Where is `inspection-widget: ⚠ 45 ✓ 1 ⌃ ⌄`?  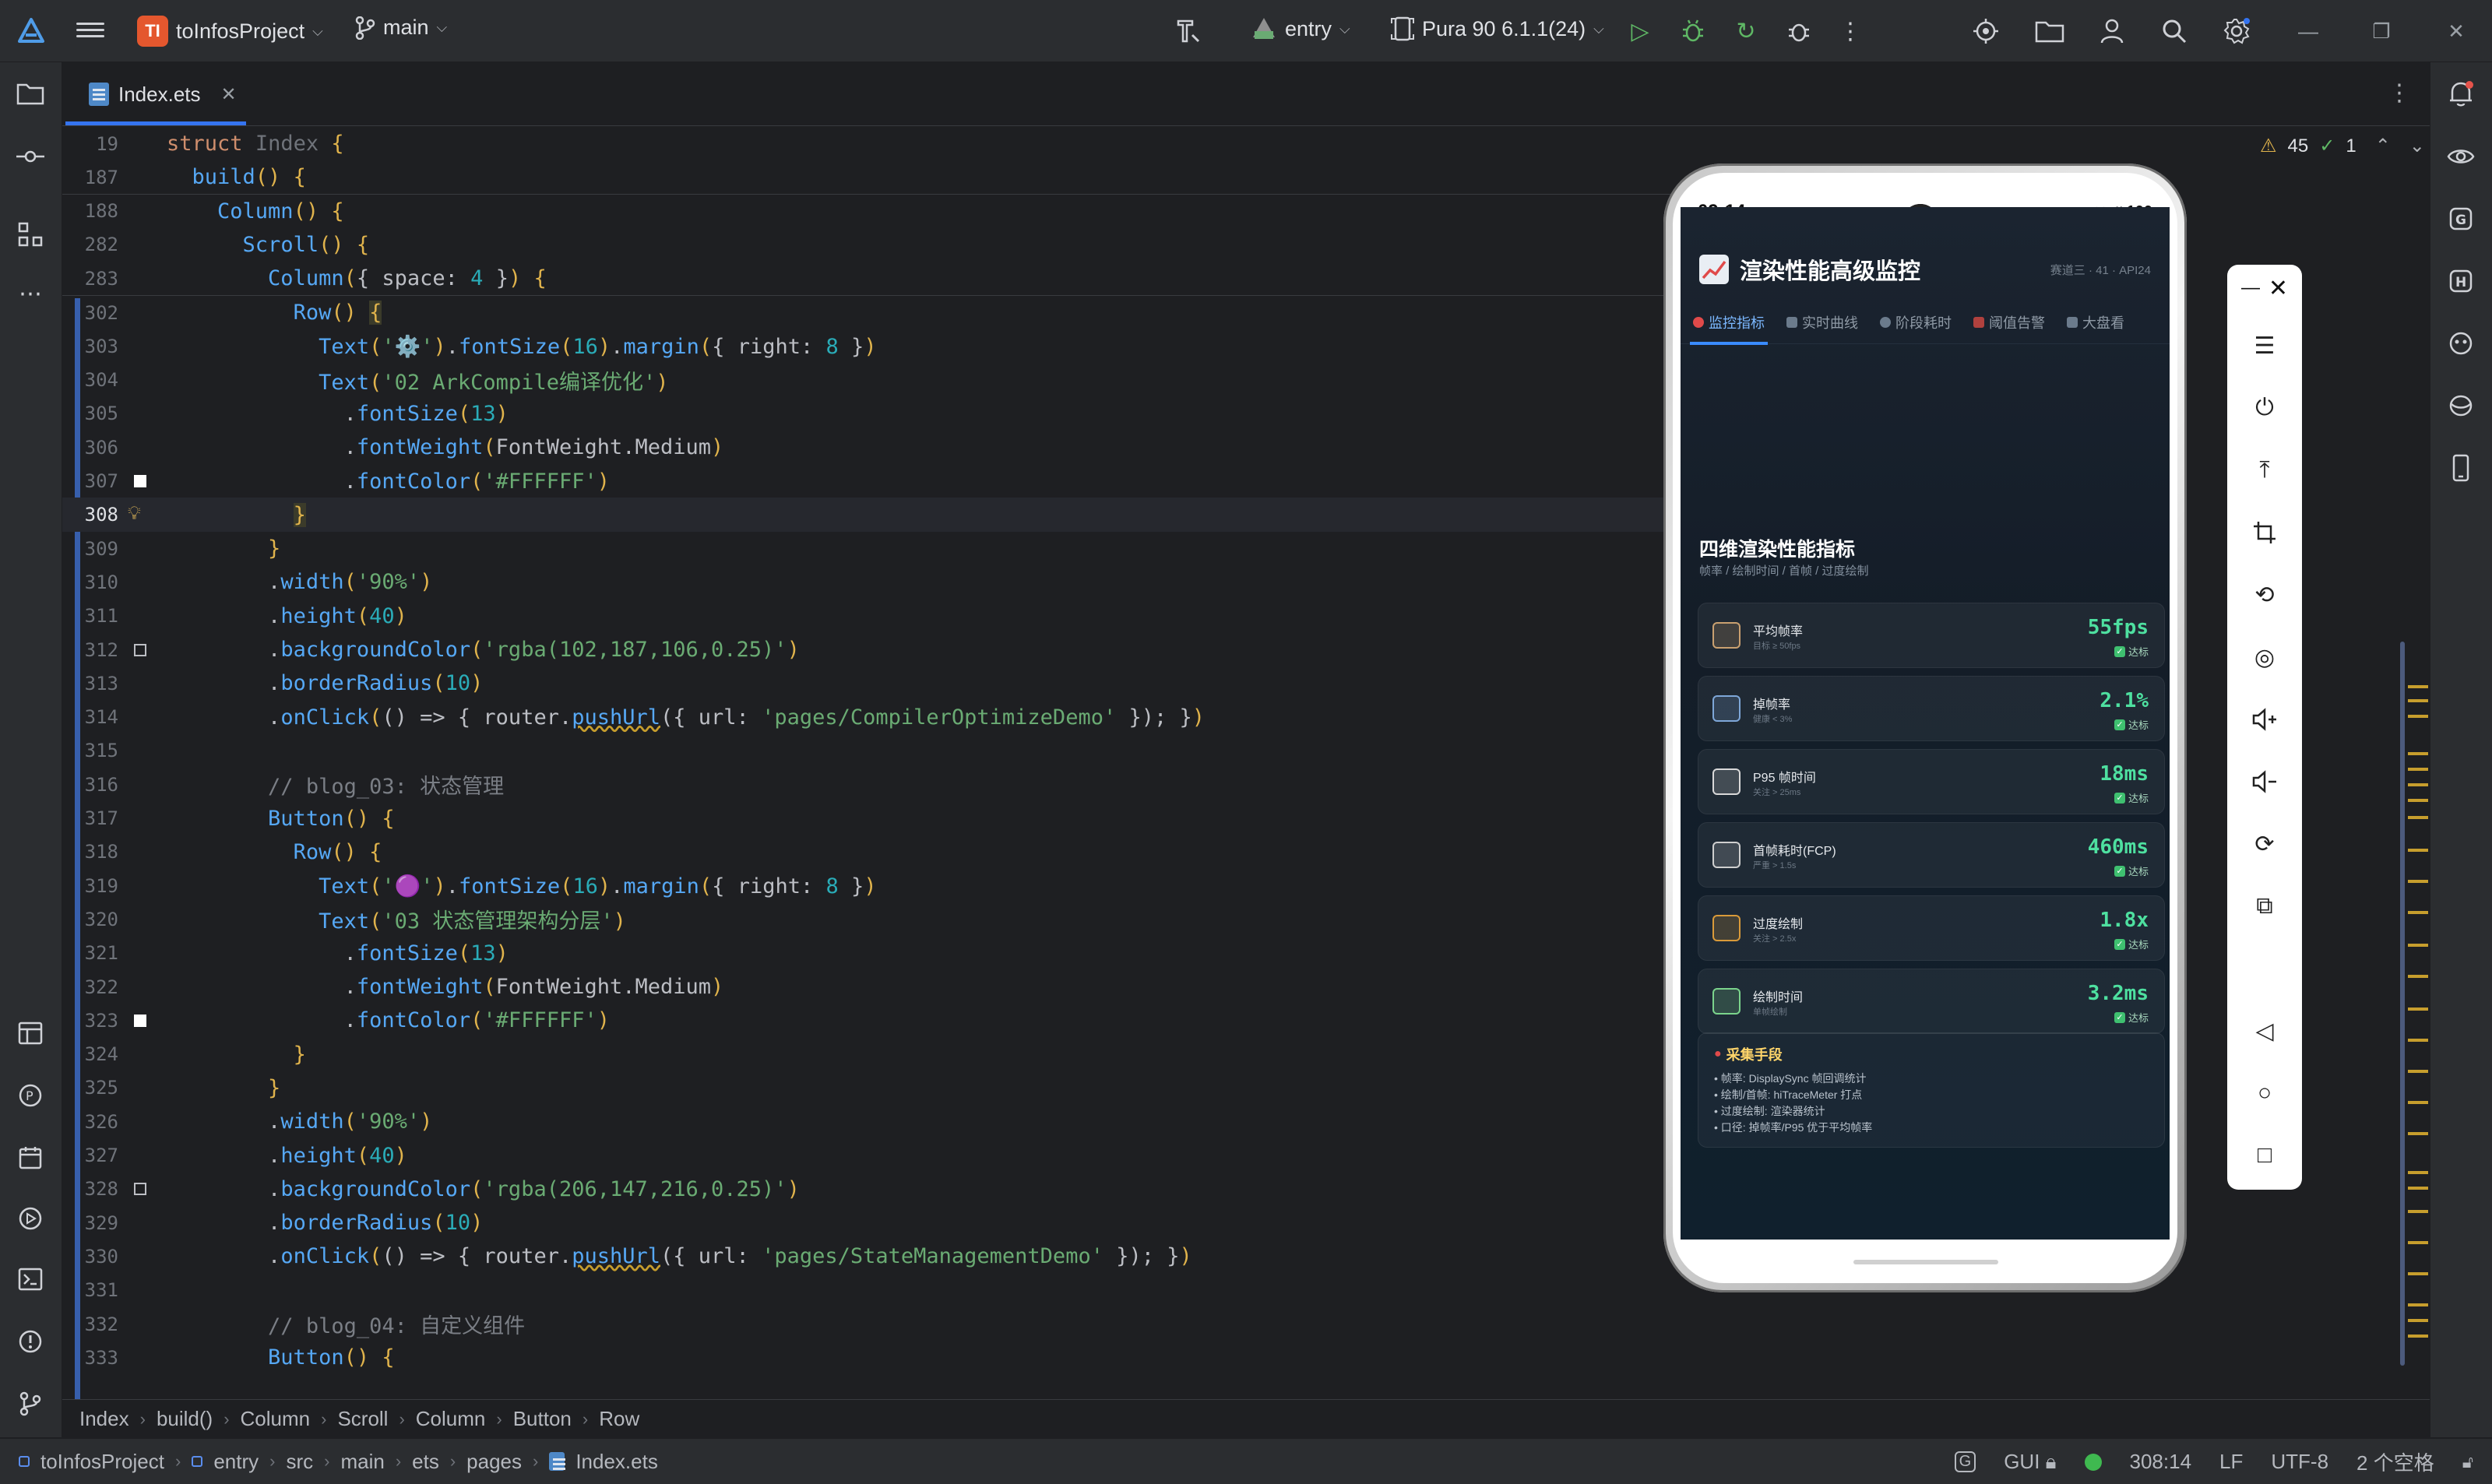
inspection-widget: ⚠ 45 ✓ 1 ⌃ ⌄ is located at coordinates (2343, 146).